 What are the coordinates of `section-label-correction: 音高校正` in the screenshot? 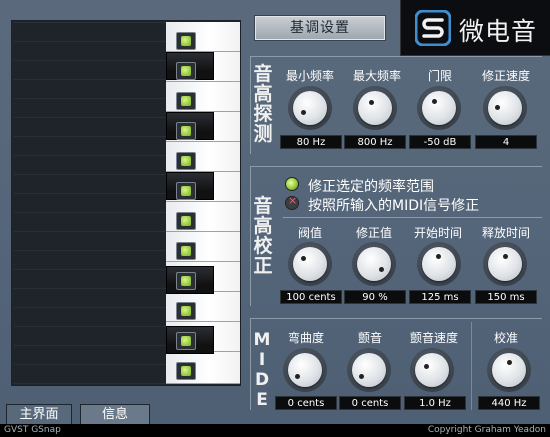 It's located at (263, 236).